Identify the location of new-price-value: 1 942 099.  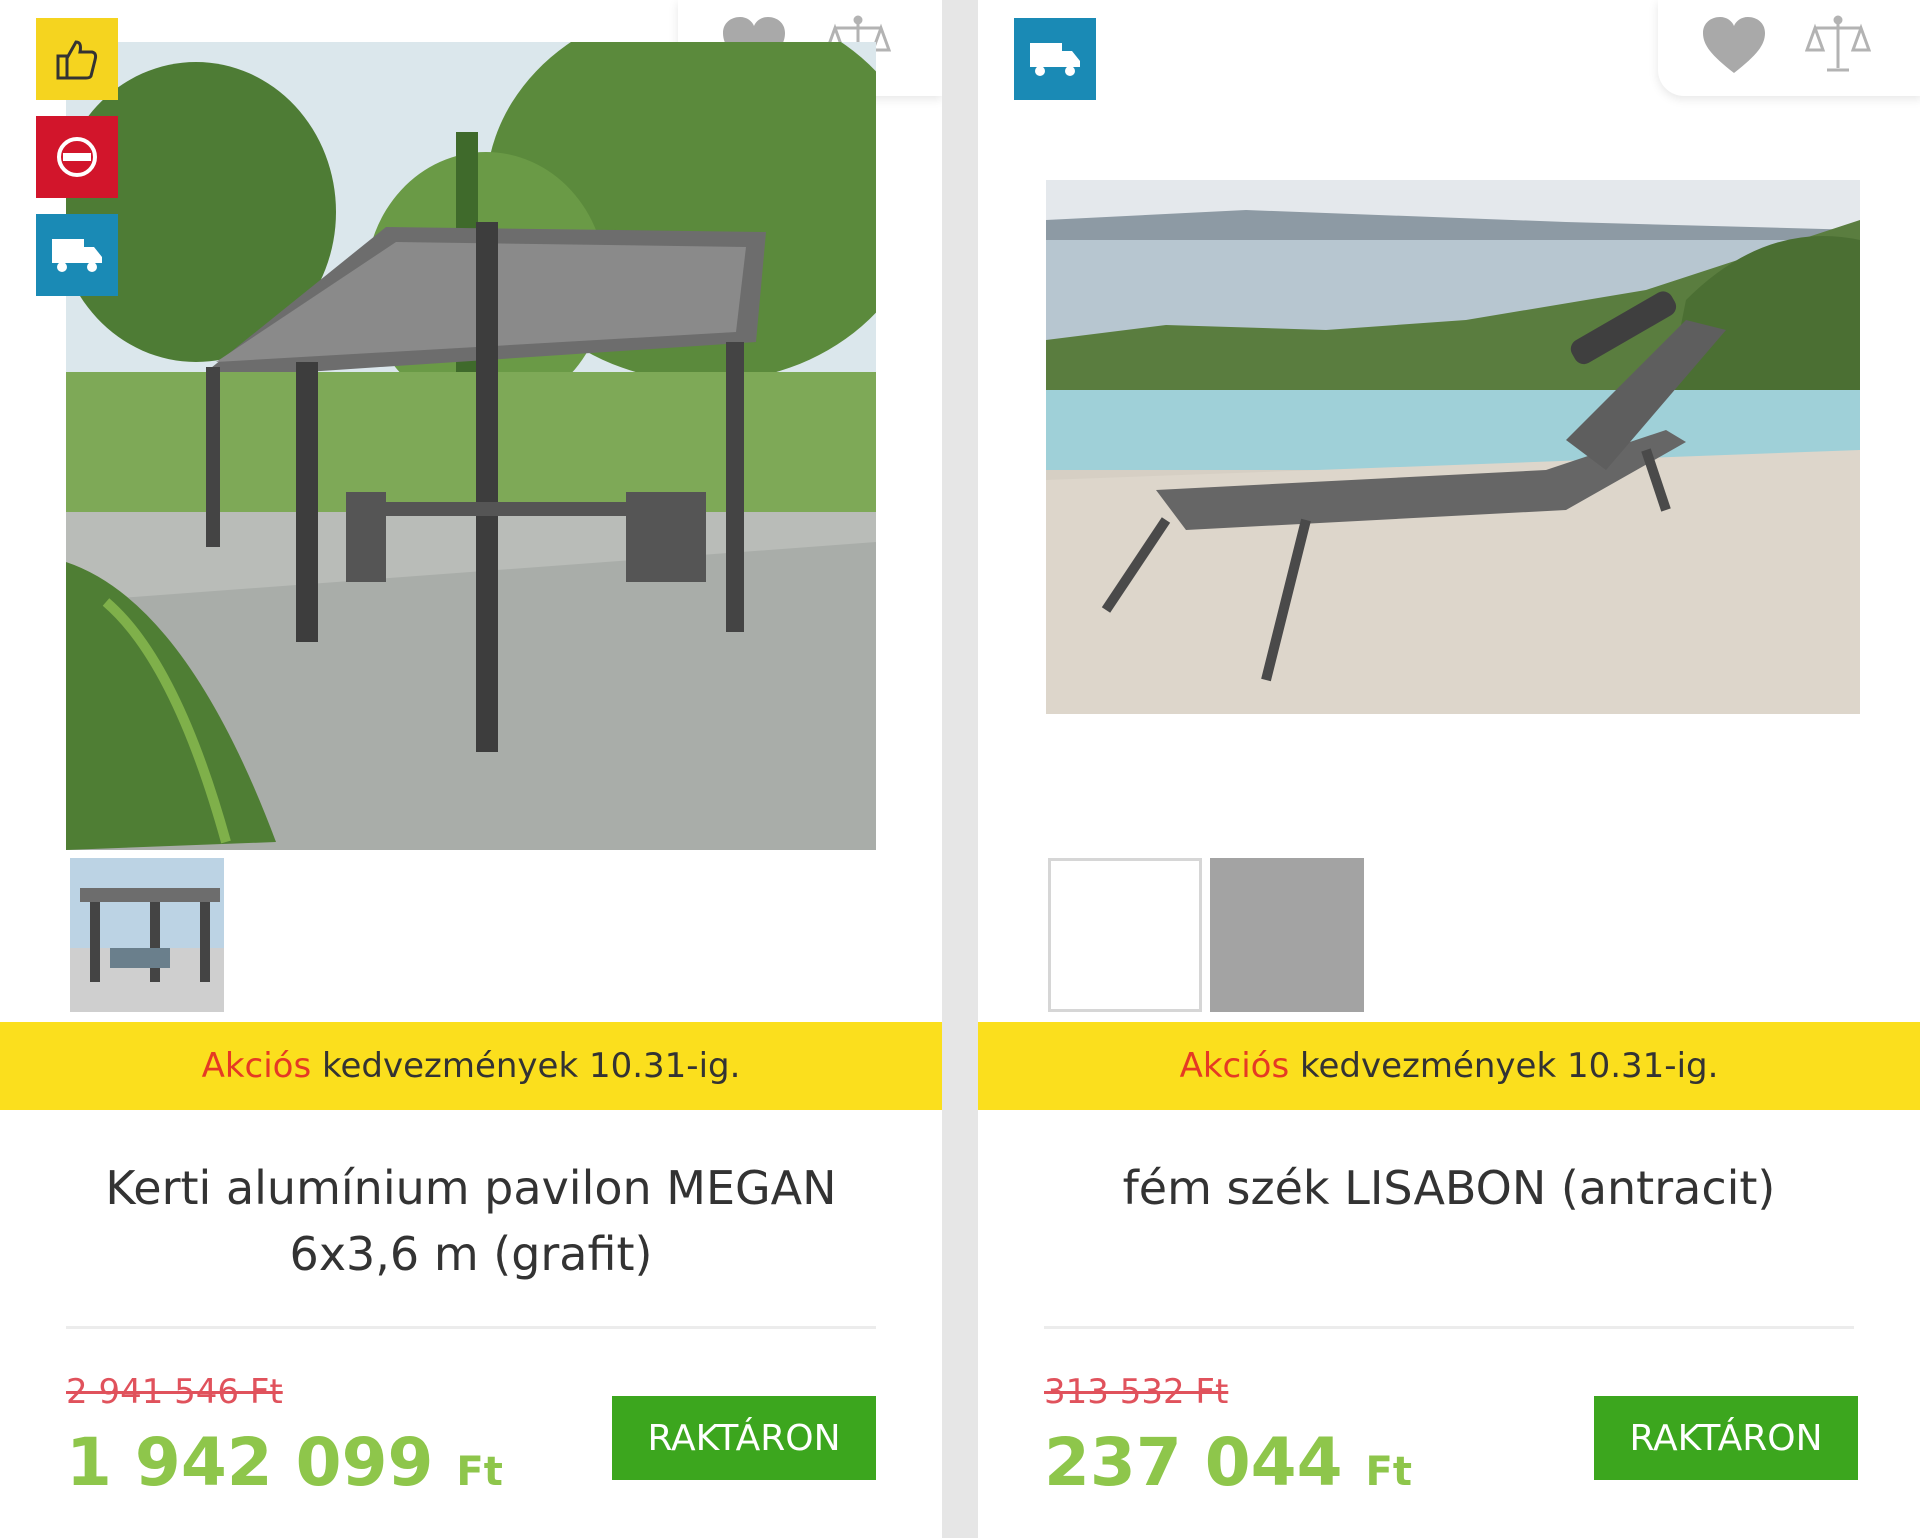
(250, 1462).